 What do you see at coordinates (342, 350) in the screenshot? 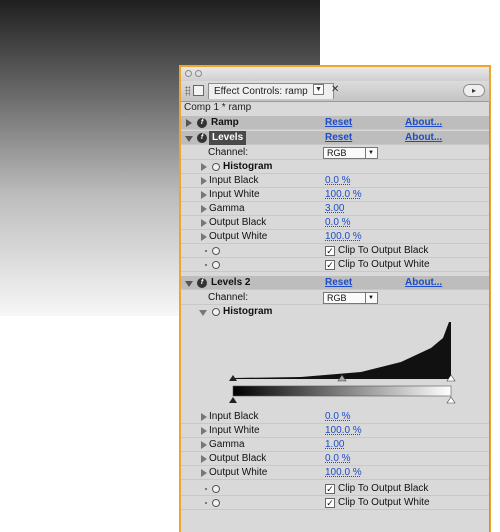
I see `histogram-graph` at bounding box center [342, 350].